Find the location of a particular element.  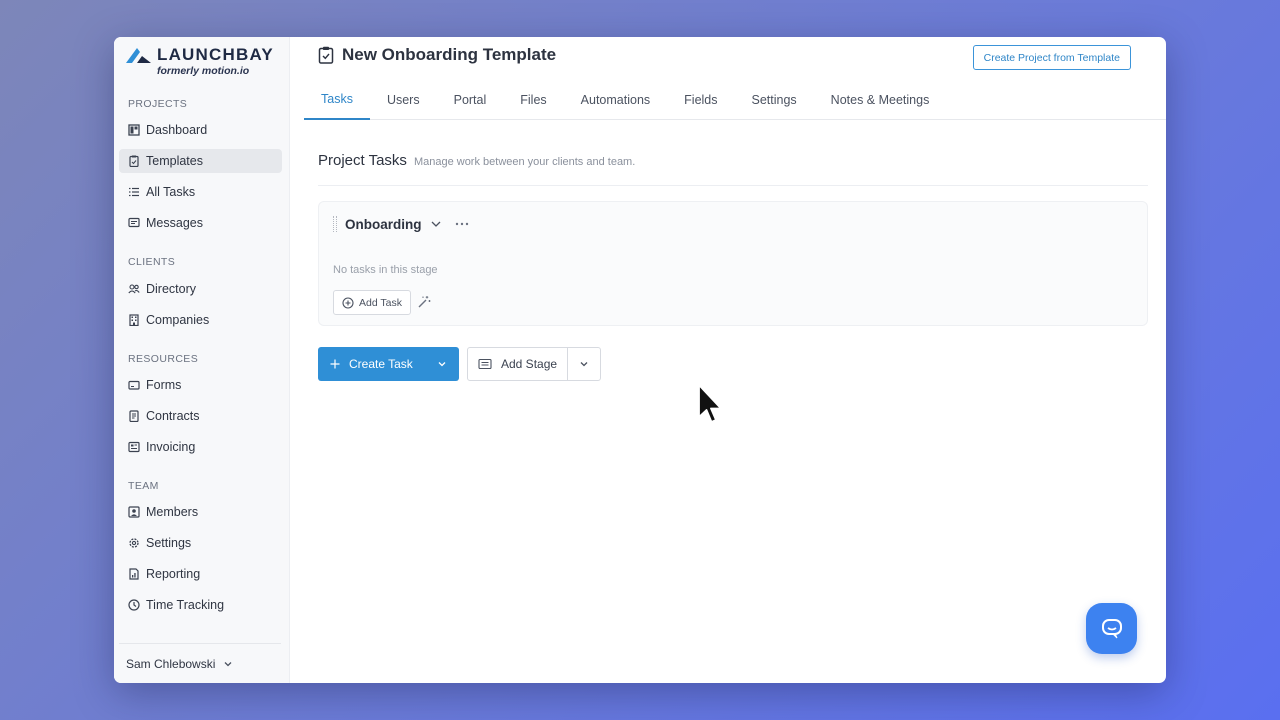

support-chat-button is located at coordinates (1111, 628).